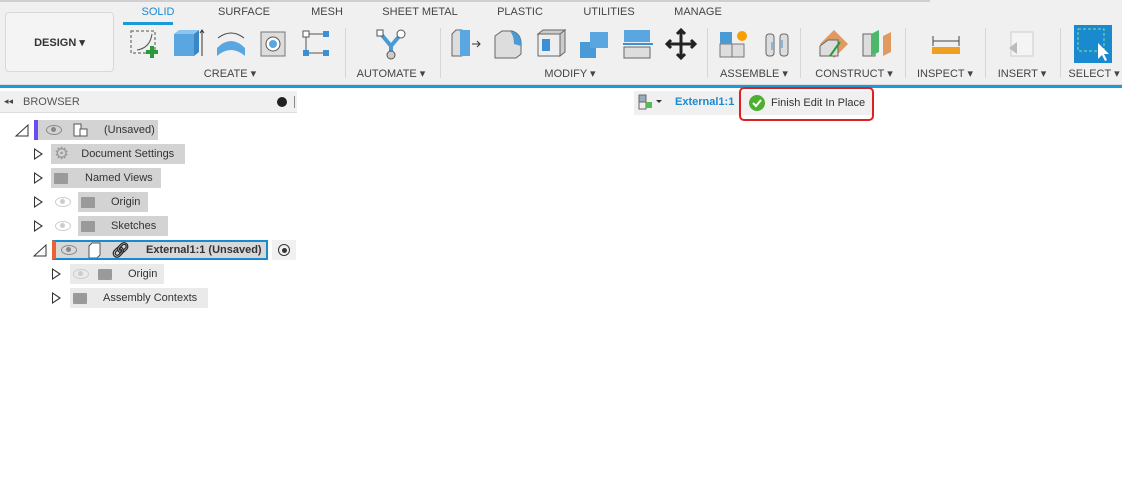 This screenshot has width=1122, height=494. What do you see at coordinates (466, 44) in the screenshot?
I see `press-pull-icon` at bounding box center [466, 44].